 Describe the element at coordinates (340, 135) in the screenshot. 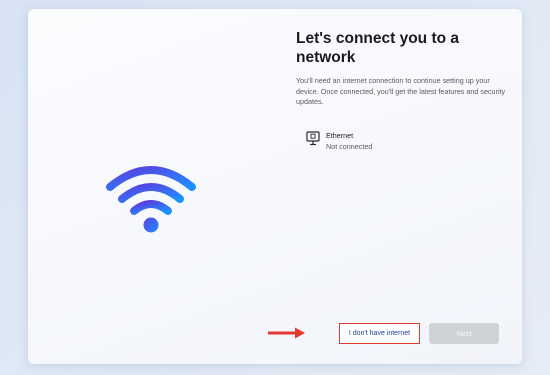

I see `network-name: Ethernet` at that location.